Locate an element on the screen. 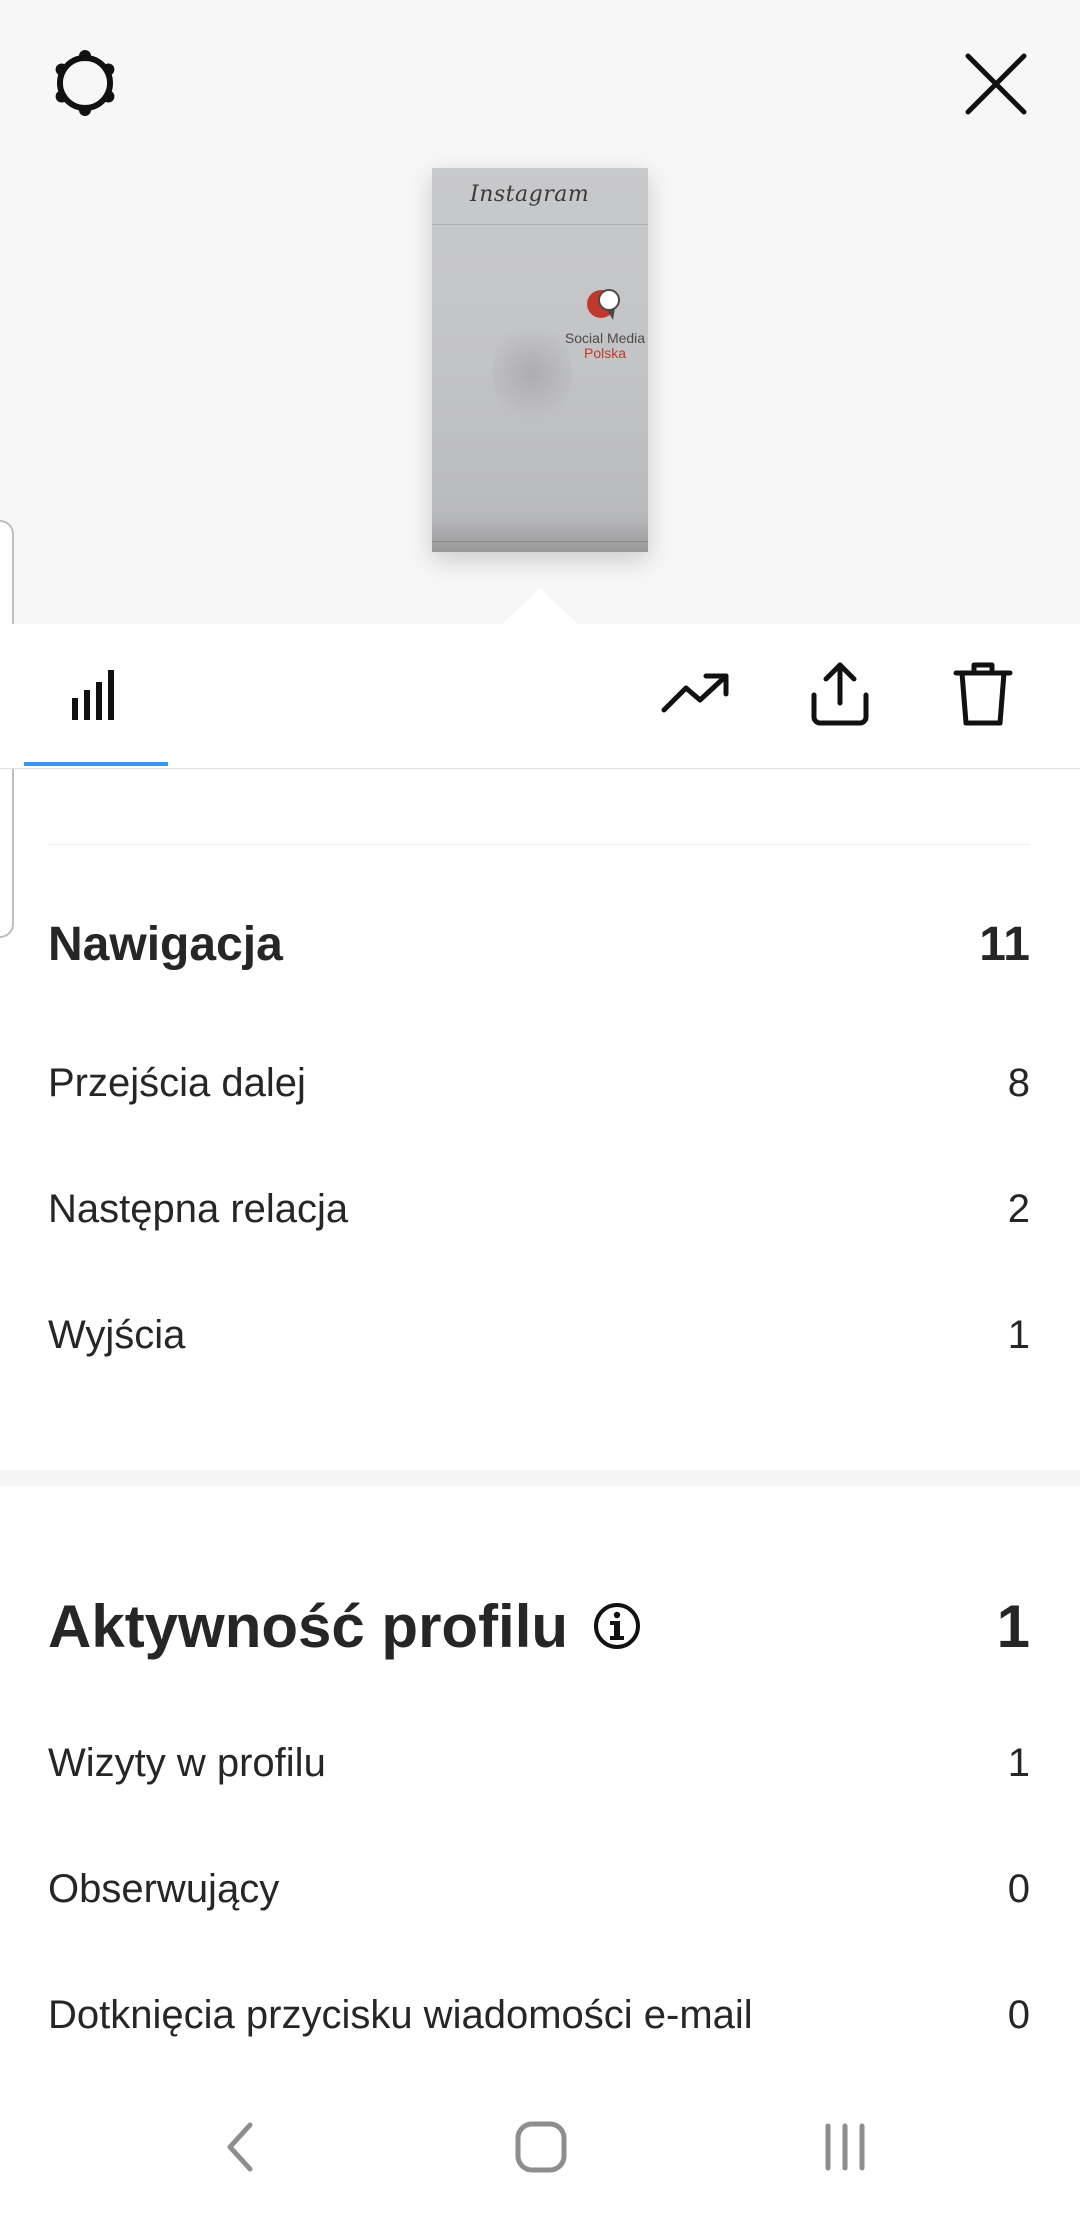  share-icon is located at coordinates (840, 696).